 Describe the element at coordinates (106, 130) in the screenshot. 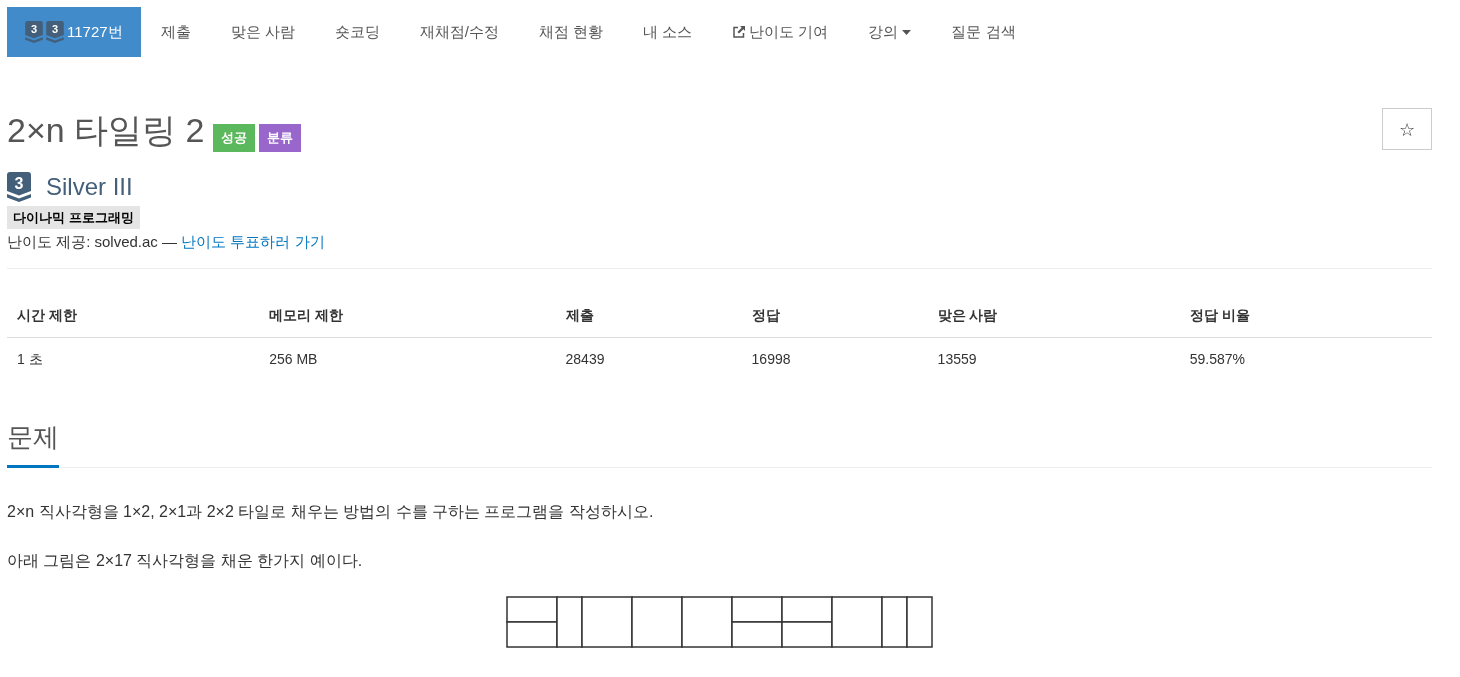

I see `problem-title: 2×n 타일링 2` at that location.